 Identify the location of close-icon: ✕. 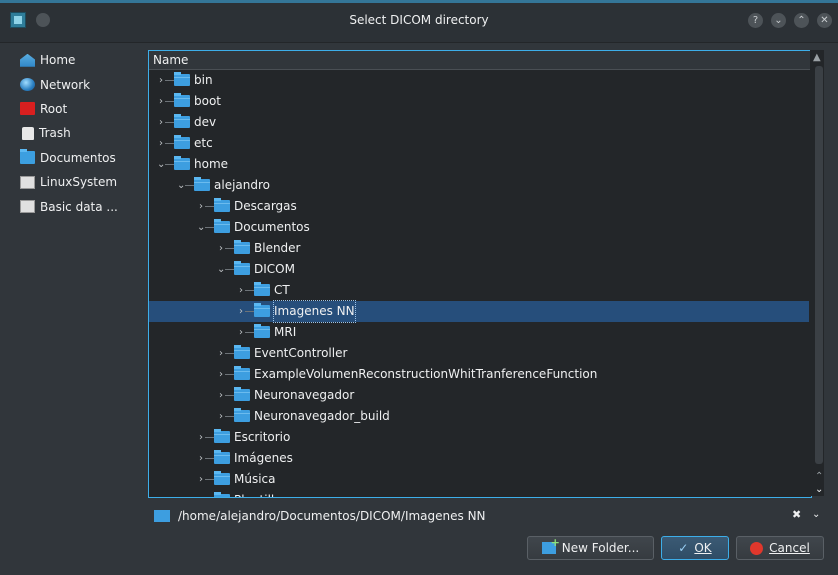
(824, 20).